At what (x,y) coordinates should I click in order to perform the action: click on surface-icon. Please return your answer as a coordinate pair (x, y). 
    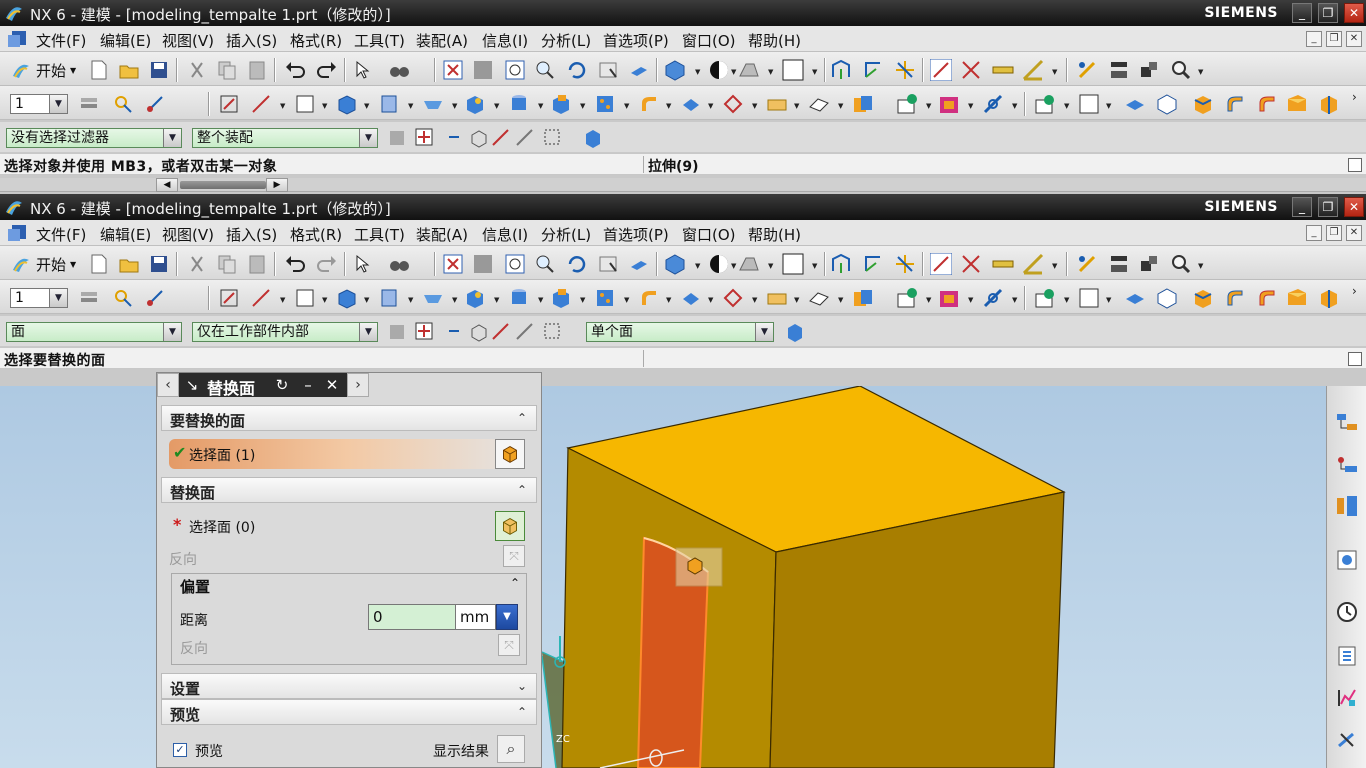
    Looking at the image, I should click on (1089, 298).